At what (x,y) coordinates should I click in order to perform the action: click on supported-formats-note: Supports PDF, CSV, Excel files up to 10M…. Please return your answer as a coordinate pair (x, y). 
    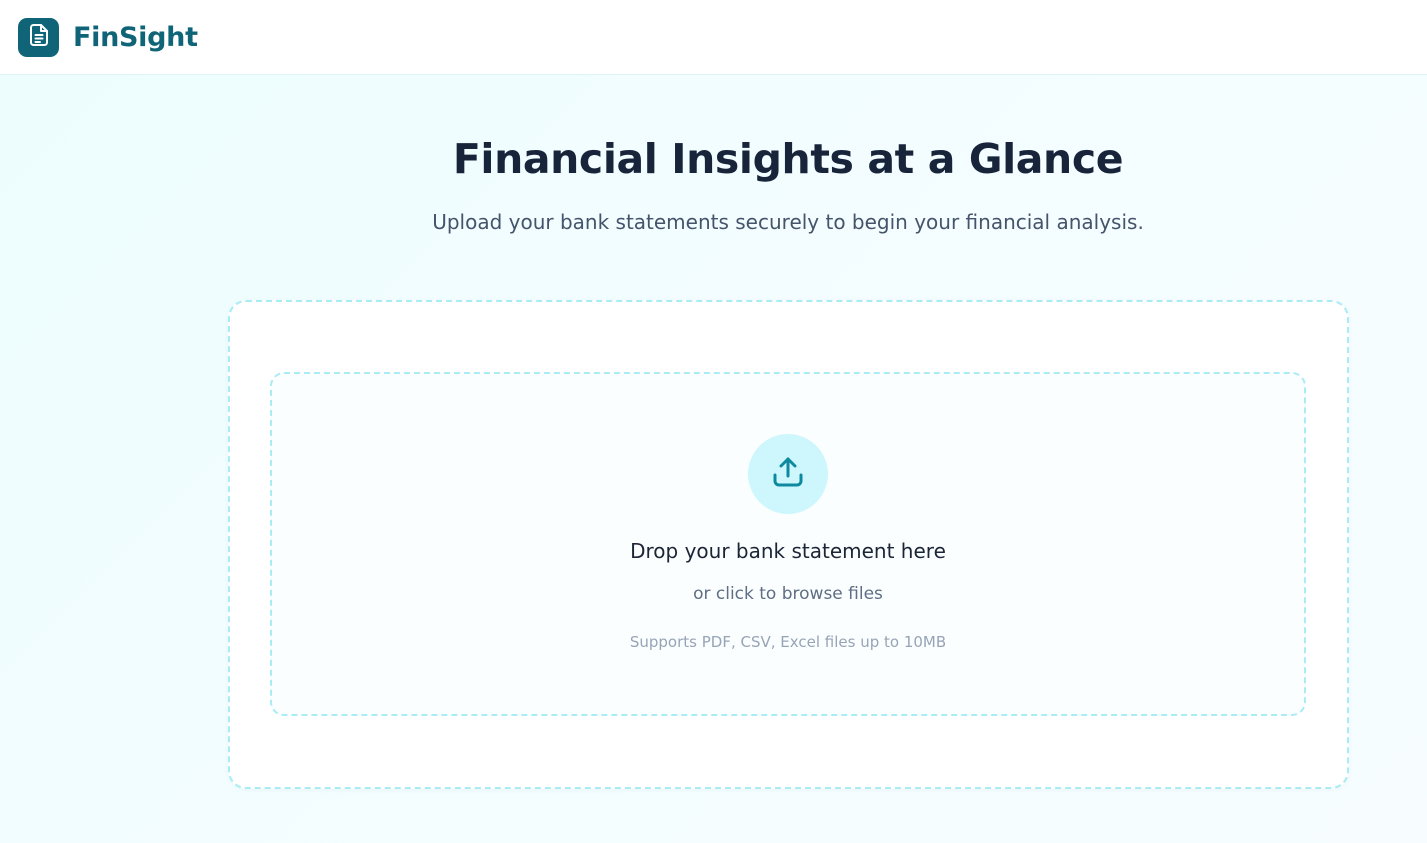
    Looking at the image, I should click on (788, 642).